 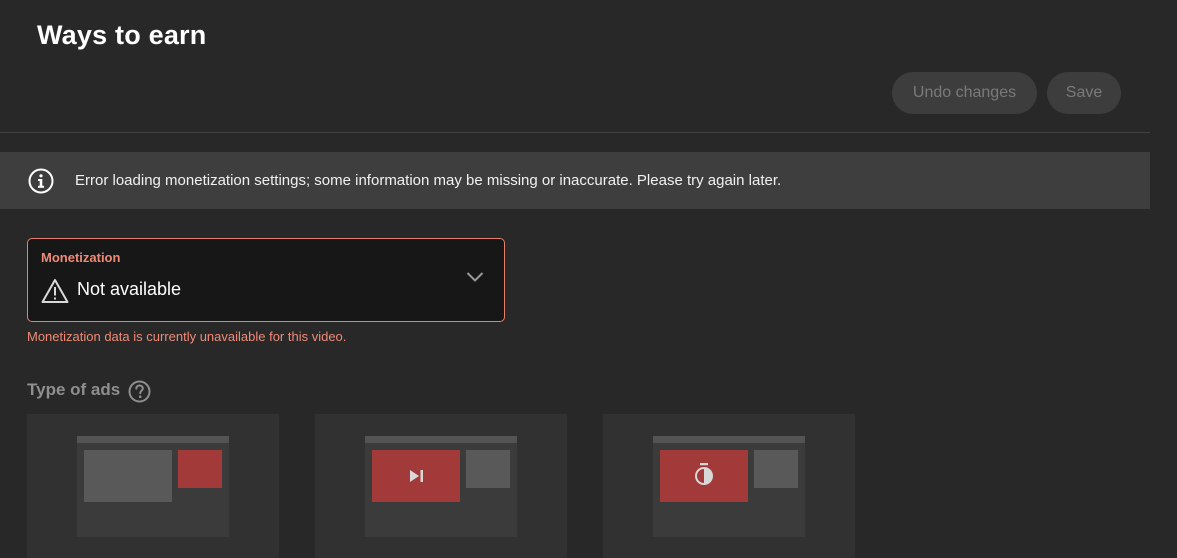 What do you see at coordinates (575, 132) in the screenshot?
I see `header-divider` at bounding box center [575, 132].